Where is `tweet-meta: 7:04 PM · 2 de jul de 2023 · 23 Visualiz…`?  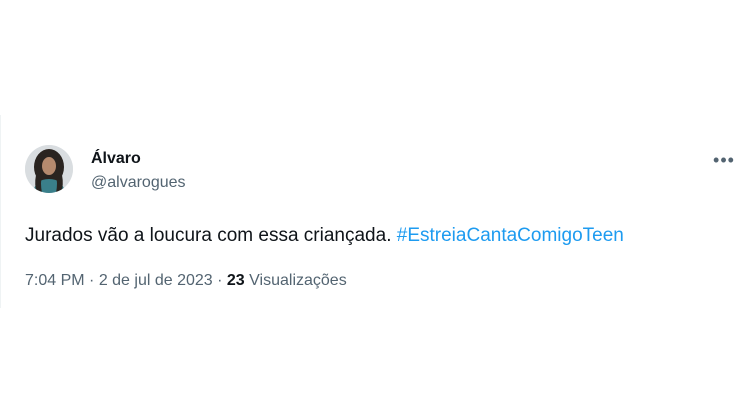
tweet-meta: 7:04 PM · 2 de jul de 2023 · 23 Visualiz… is located at coordinates (186, 281).